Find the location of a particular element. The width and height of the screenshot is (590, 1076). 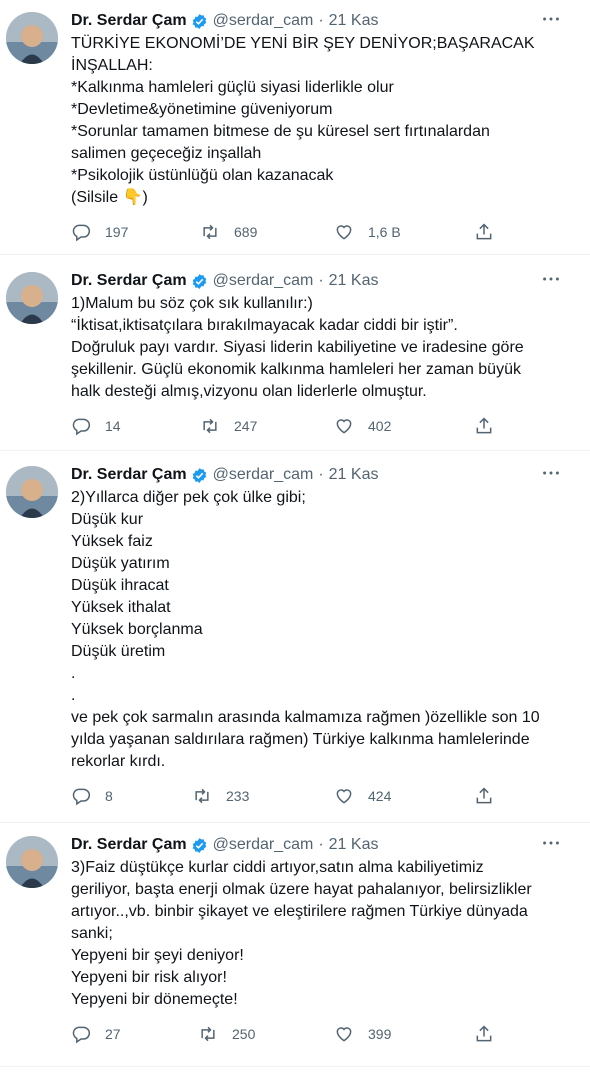

tweet-actions: 197 689 1,6 B is located at coordinates (295, 234).